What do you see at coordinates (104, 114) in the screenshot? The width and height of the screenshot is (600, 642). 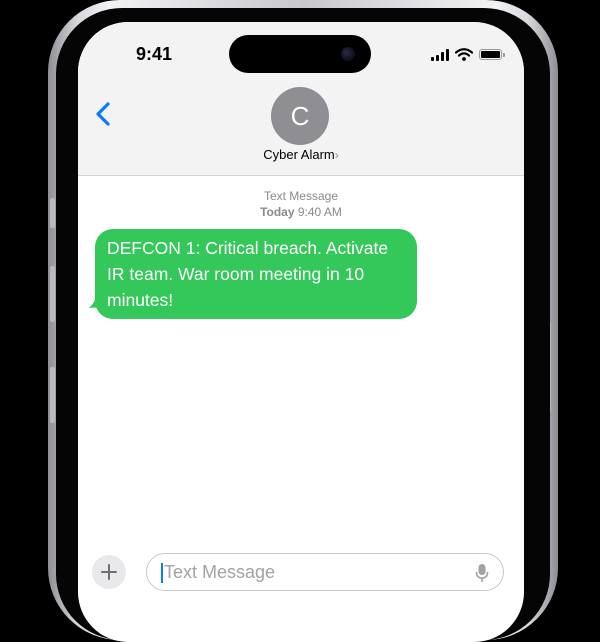 I see `chevron-left-icon` at bounding box center [104, 114].